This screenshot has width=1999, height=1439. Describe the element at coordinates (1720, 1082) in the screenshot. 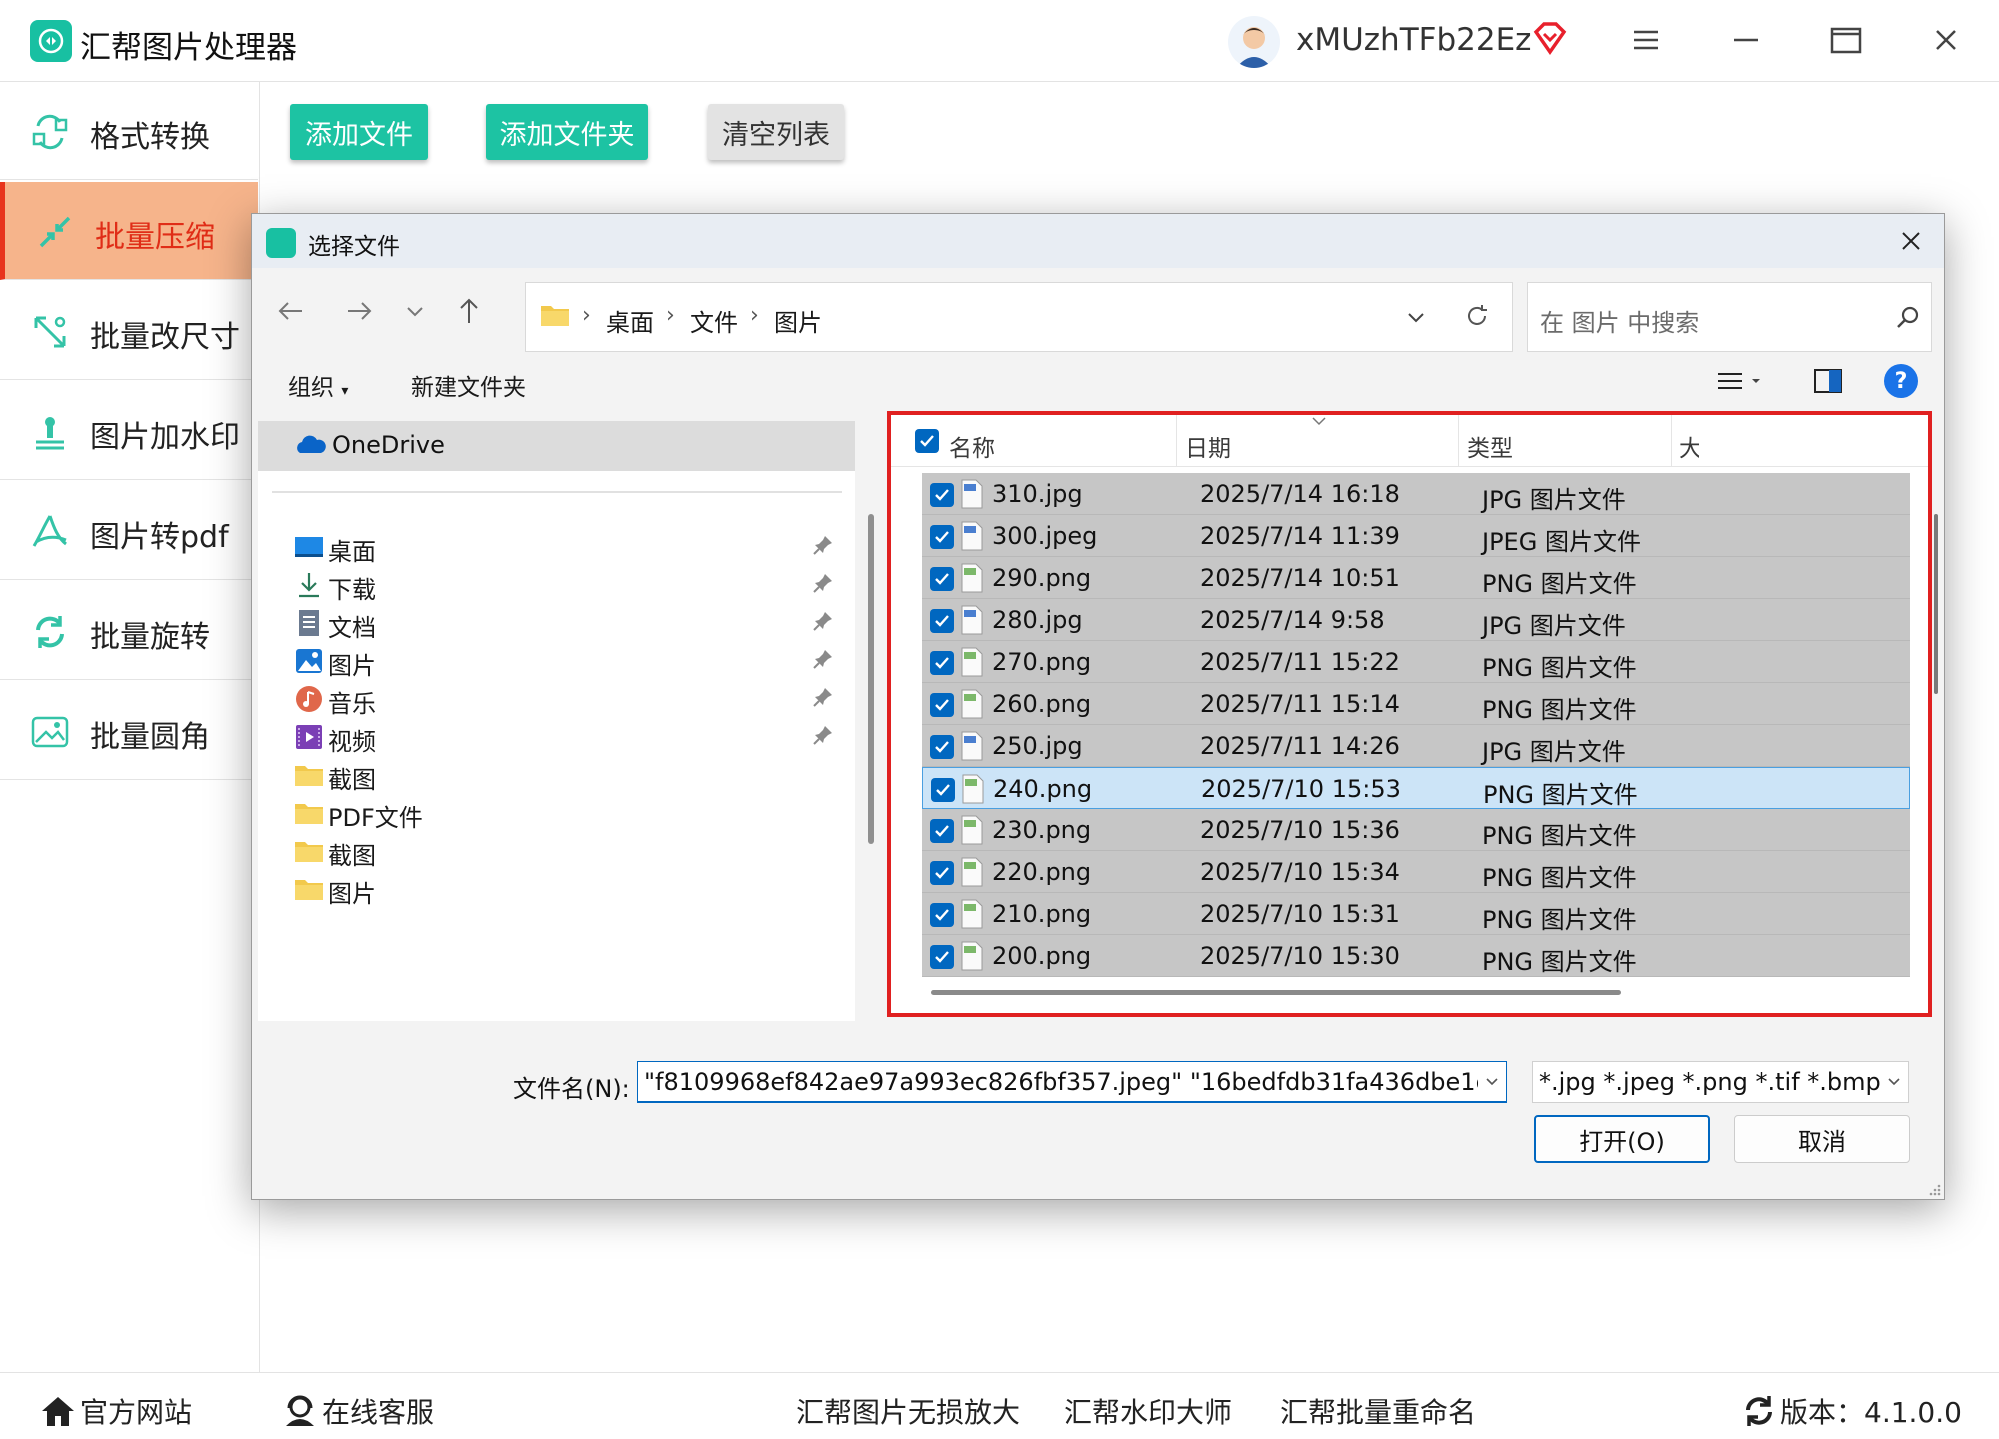

I see `filetype-select: *.jpg *.jpeg *.png *.tif *.bmp *` at that location.